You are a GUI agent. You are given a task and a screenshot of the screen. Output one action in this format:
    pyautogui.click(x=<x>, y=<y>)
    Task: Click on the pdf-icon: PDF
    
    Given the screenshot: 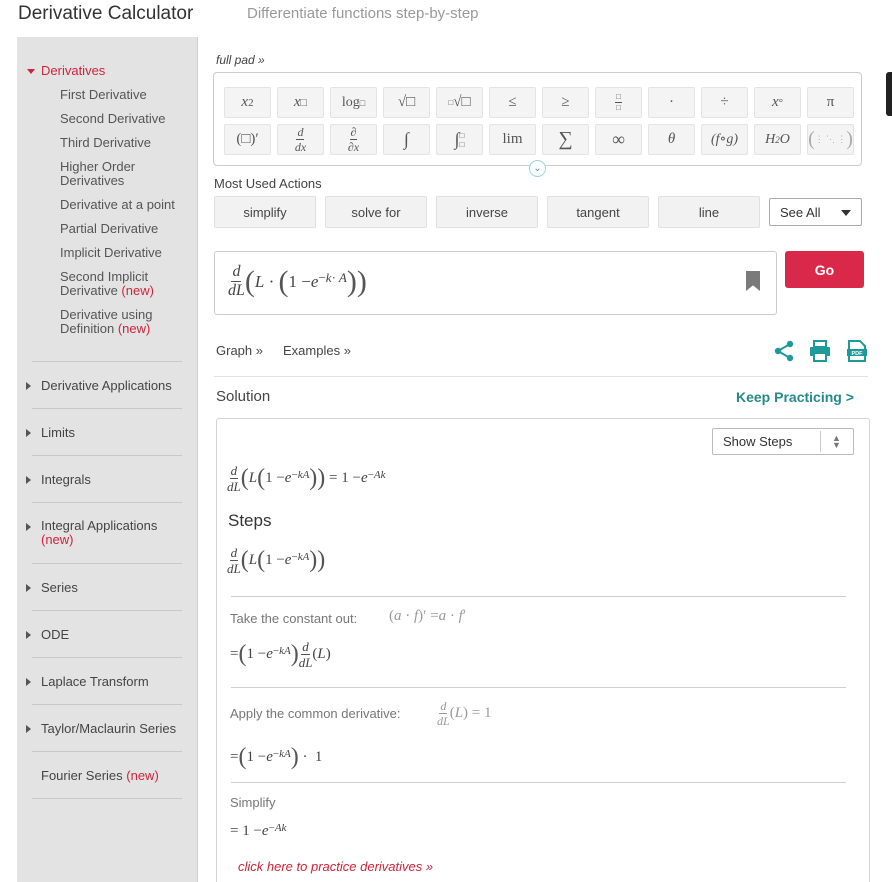 What is the action you would take?
    pyautogui.click(x=857, y=351)
    